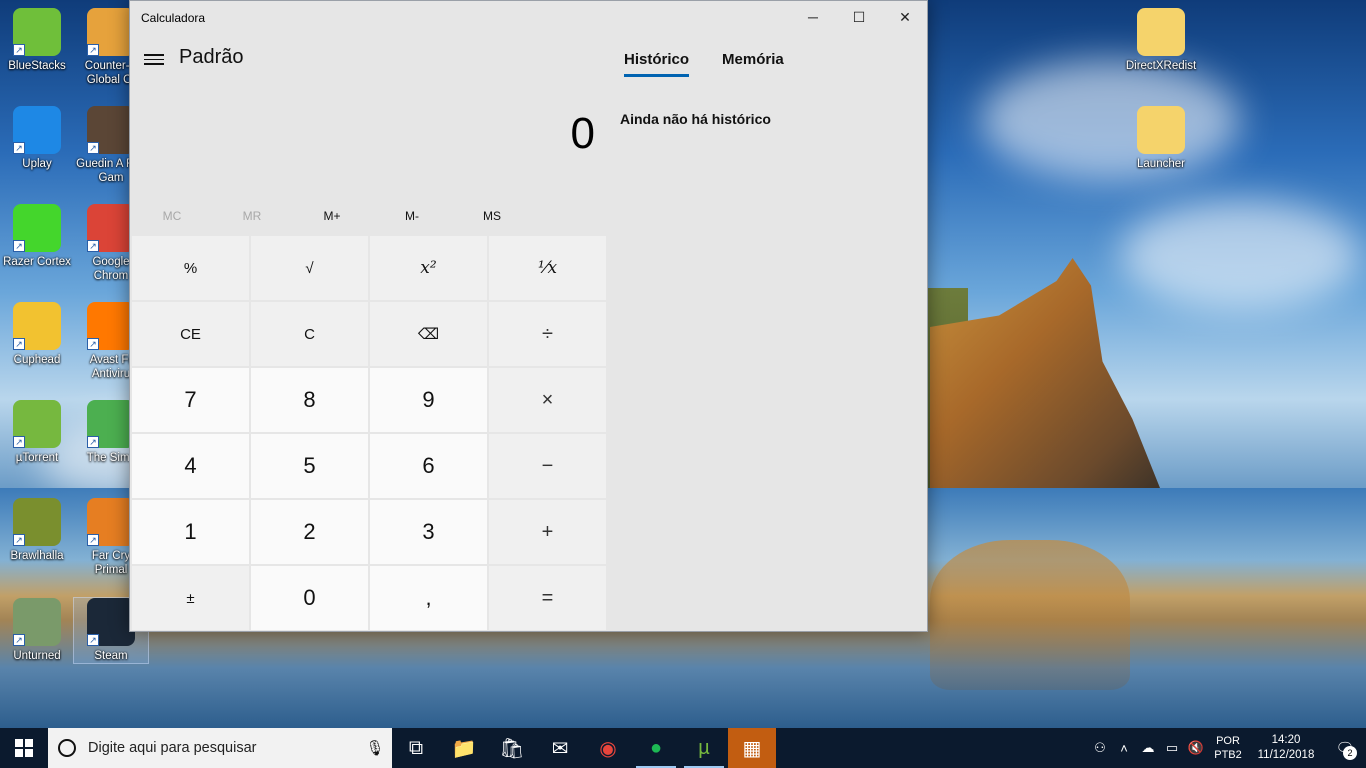  I want to click on taskbar-mail-button: ✉, so click(560, 748).